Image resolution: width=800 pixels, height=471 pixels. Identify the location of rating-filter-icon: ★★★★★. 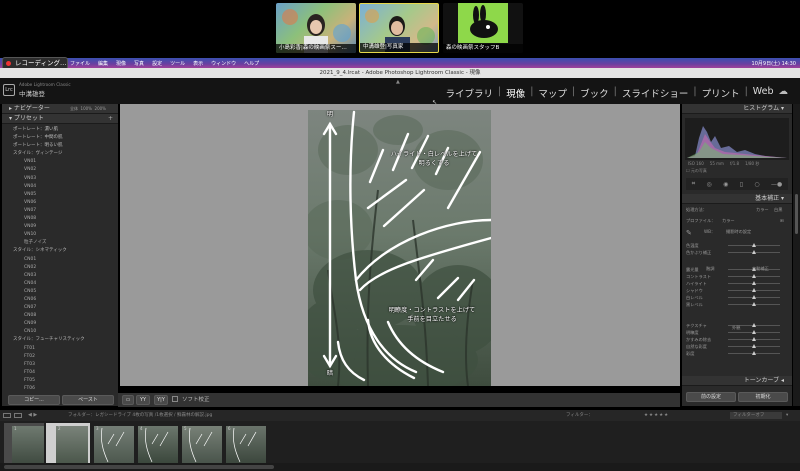
(656, 415).